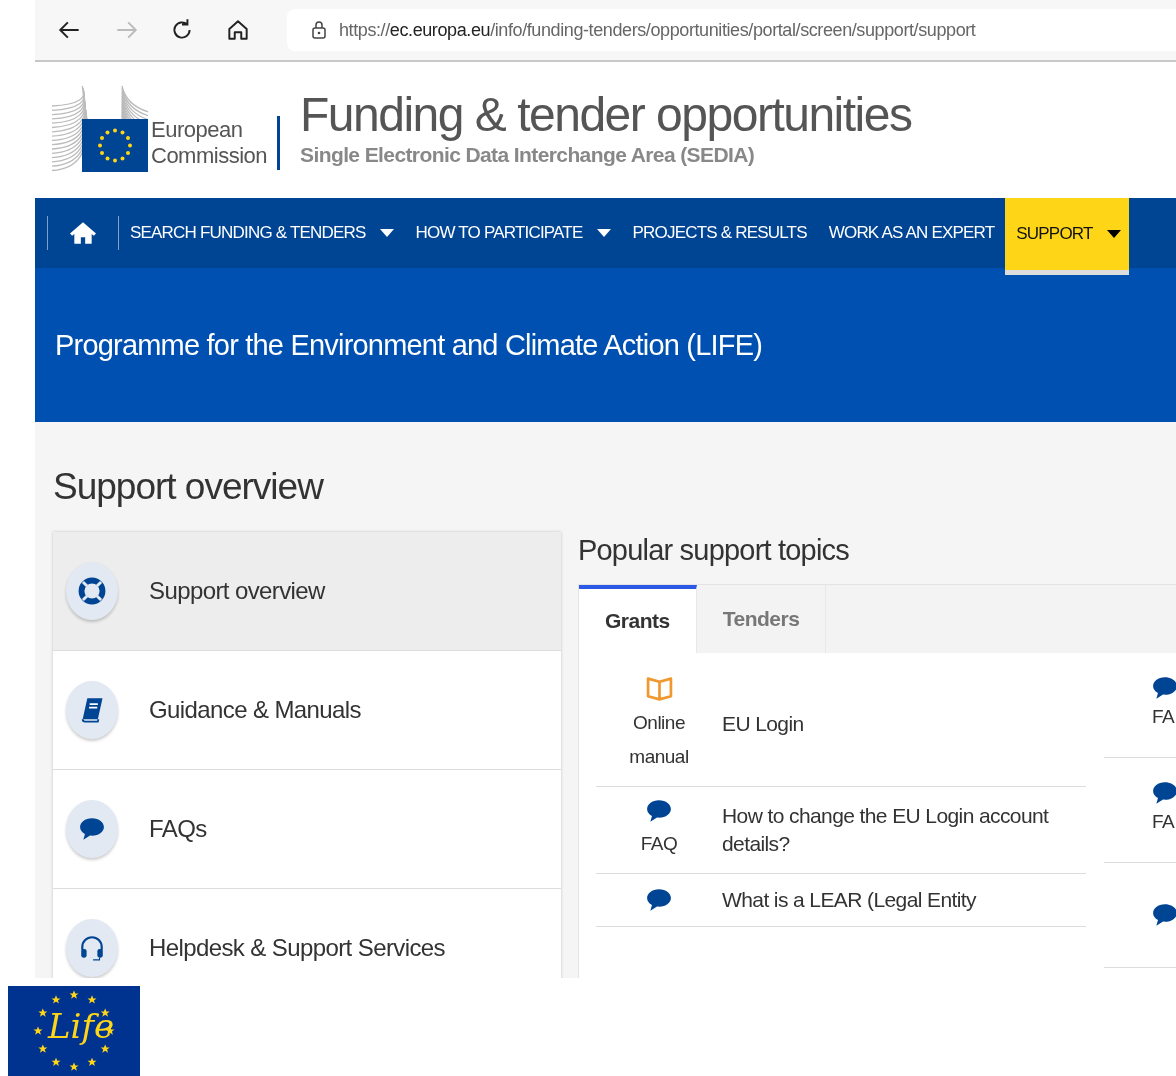  Describe the element at coordinates (904, 830) in the screenshot. I see `topic-link: How to change the EU Login account details?` at that location.